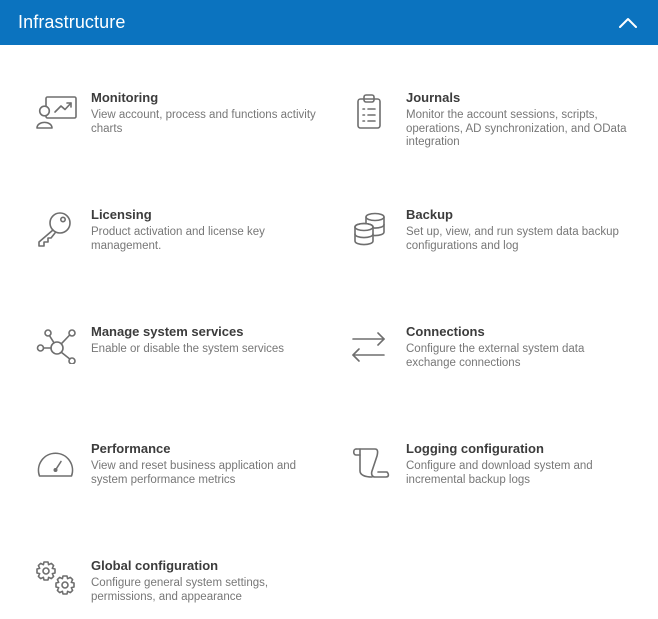 The width and height of the screenshot is (658, 619). I want to click on database-icon, so click(373, 227).